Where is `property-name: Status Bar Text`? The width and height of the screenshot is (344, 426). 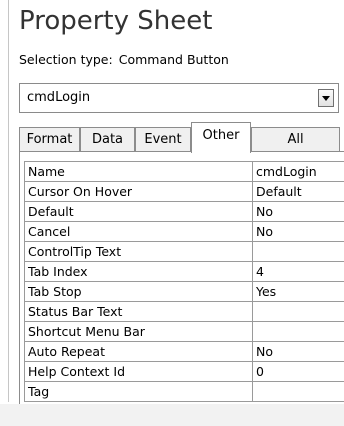 property-name: Status Bar Text is located at coordinates (138, 311).